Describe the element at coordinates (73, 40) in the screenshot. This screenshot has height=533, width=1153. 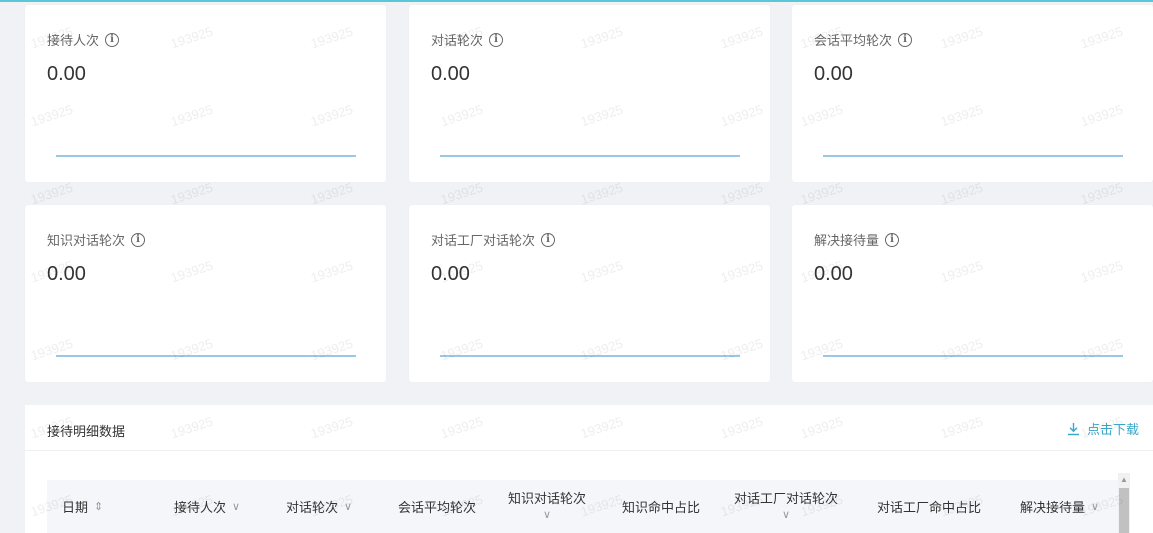
I see `metric-label: 接待人次` at that location.